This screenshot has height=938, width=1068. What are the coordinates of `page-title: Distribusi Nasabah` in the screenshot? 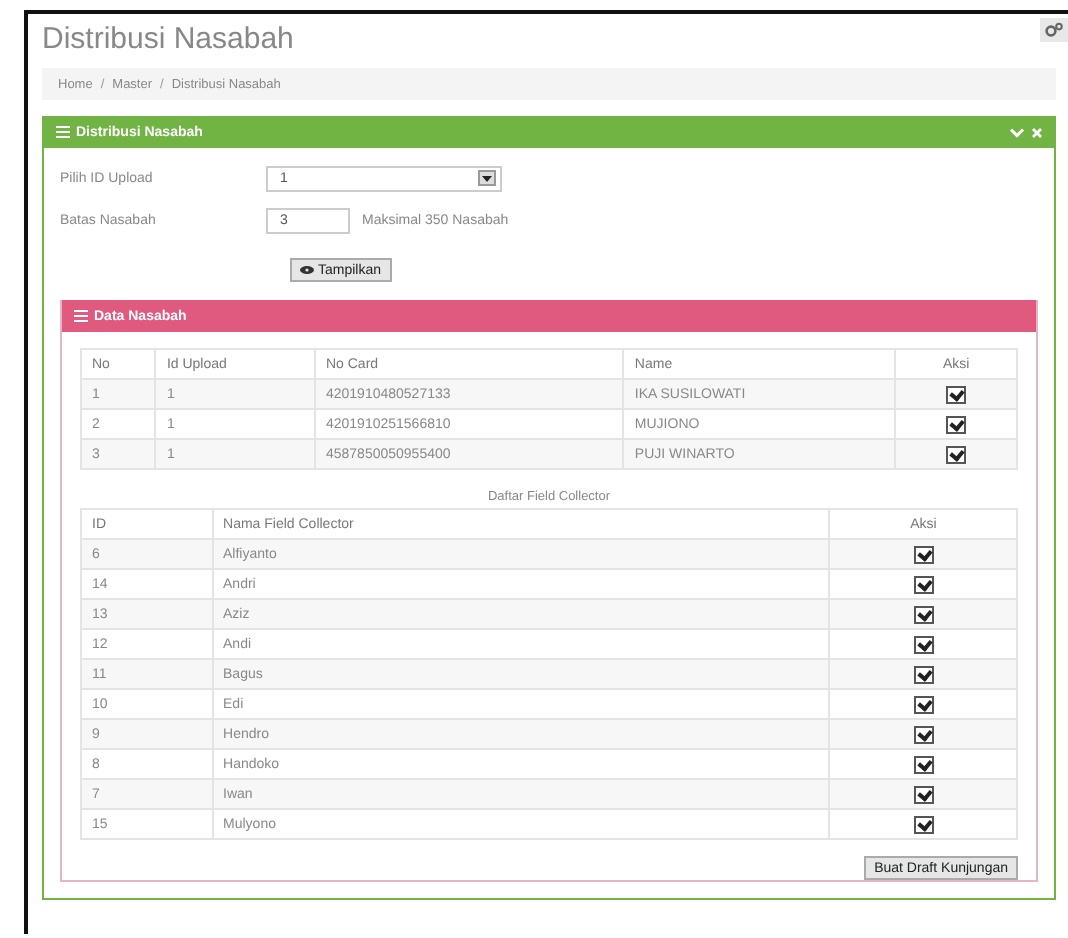 It's located at (168, 40).